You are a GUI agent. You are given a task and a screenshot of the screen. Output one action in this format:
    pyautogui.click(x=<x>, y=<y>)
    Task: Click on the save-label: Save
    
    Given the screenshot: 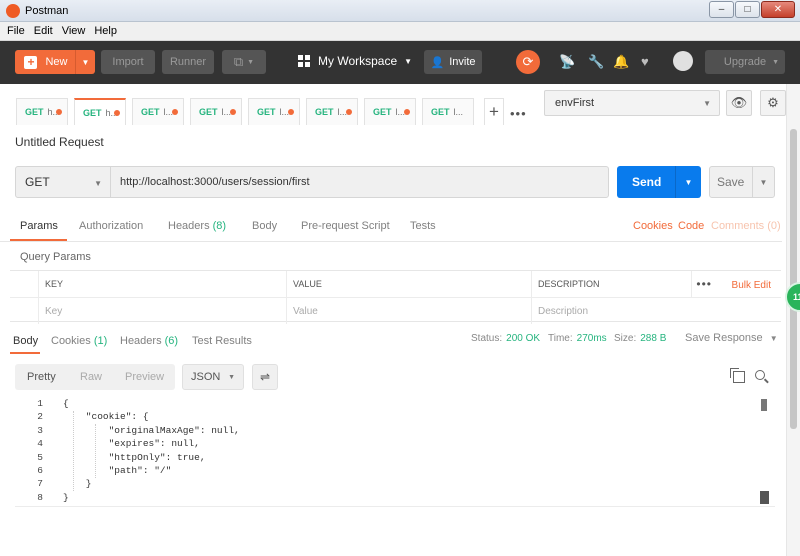 What is the action you would take?
    pyautogui.click(x=731, y=182)
    